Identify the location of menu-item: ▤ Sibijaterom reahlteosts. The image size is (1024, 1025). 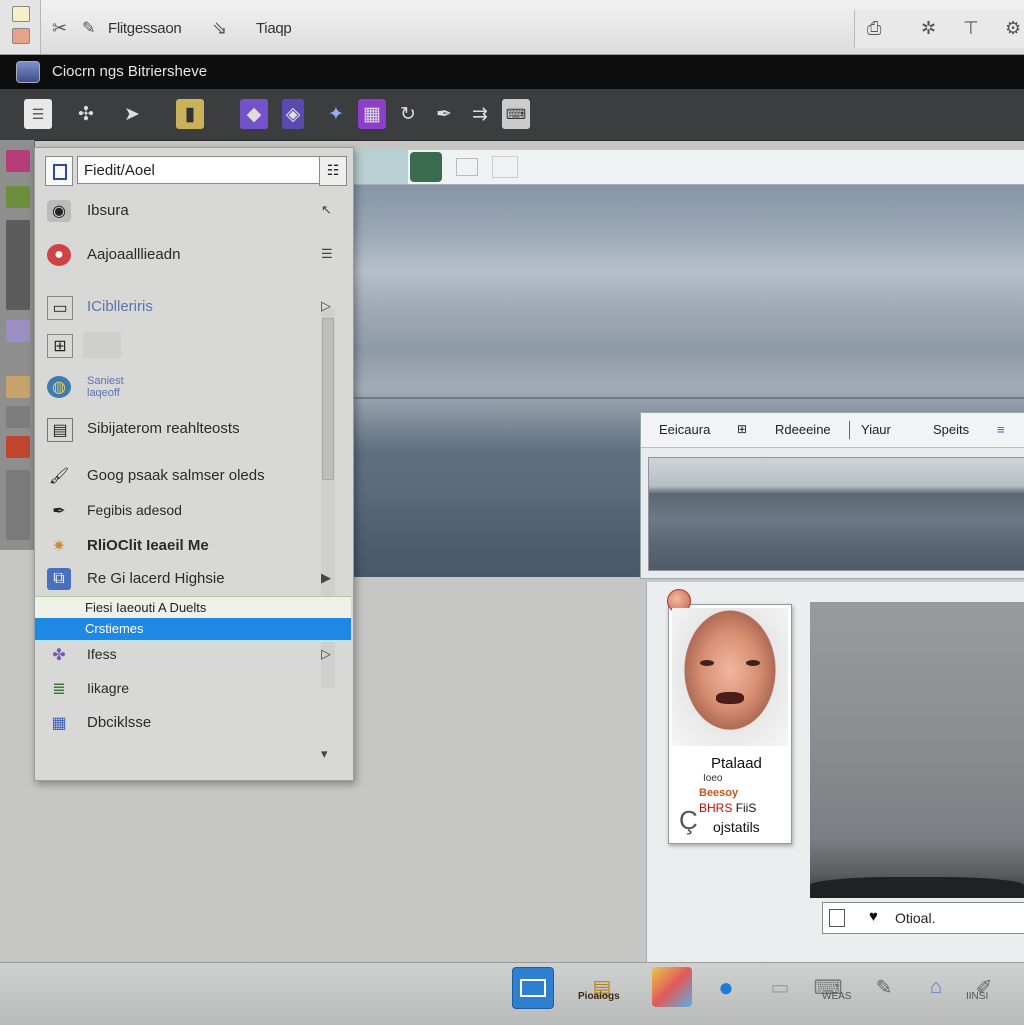
(193, 429).